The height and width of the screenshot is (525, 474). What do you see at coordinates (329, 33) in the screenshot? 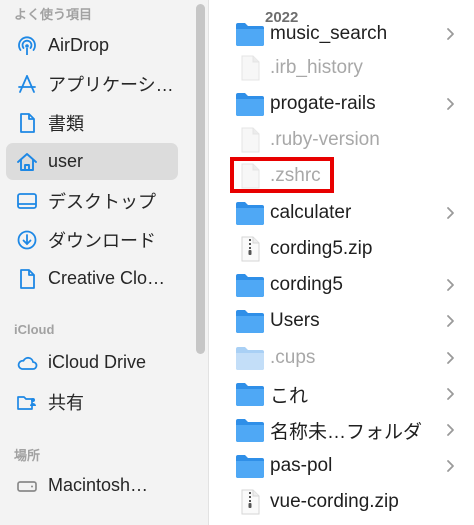
I see `file-name: music_search` at bounding box center [329, 33].